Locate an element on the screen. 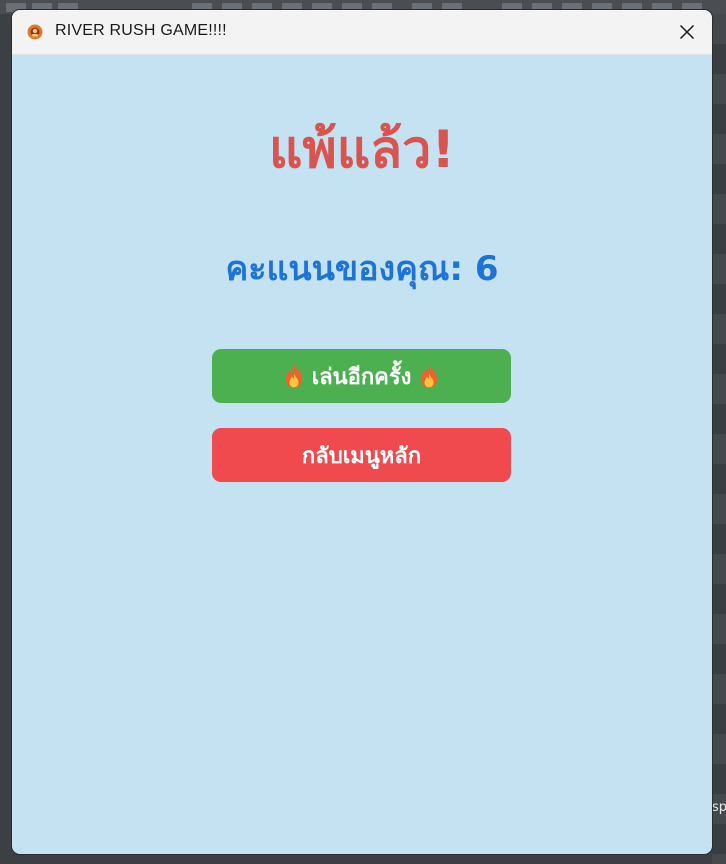 The width and height of the screenshot is (726, 864). title-bar: RIVER RUSH GAME!!!! is located at coordinates (362, 32).